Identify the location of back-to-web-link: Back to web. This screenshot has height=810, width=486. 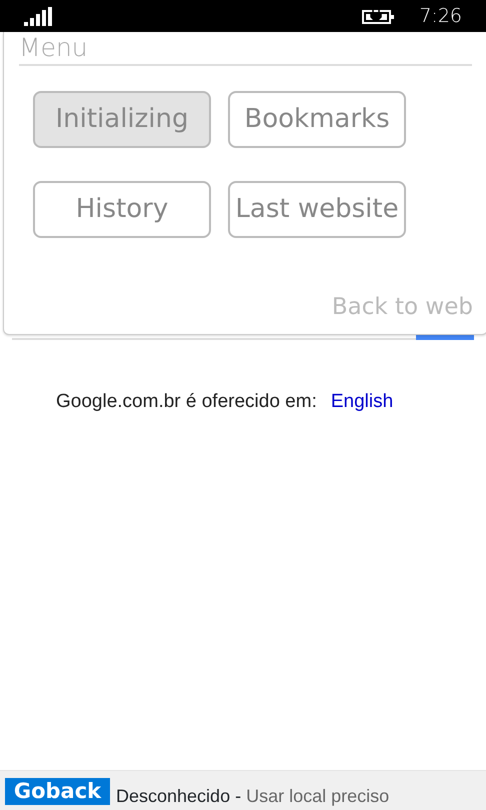
(402, 307).